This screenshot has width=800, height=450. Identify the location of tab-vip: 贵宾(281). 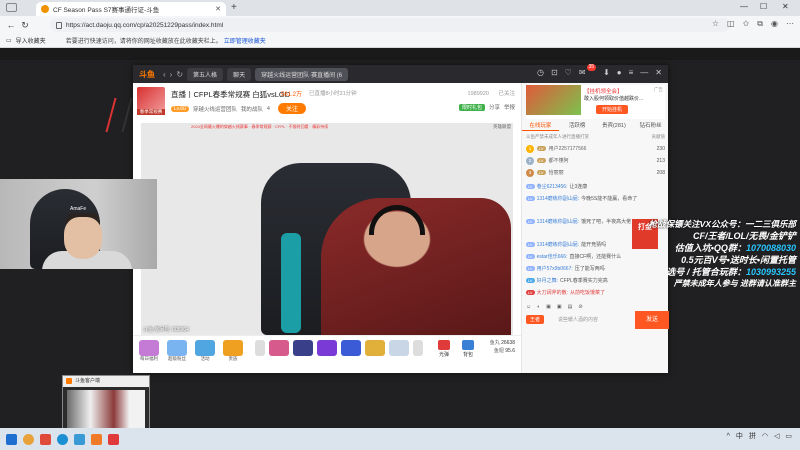
(614, 126).